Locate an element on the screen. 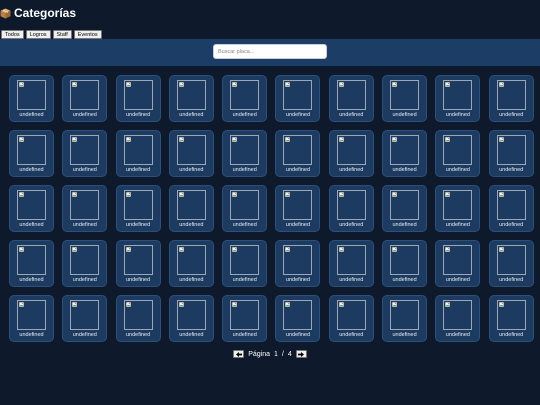 The image size is (540, 405). page-current: 1 is located at coordinates (276, 354).